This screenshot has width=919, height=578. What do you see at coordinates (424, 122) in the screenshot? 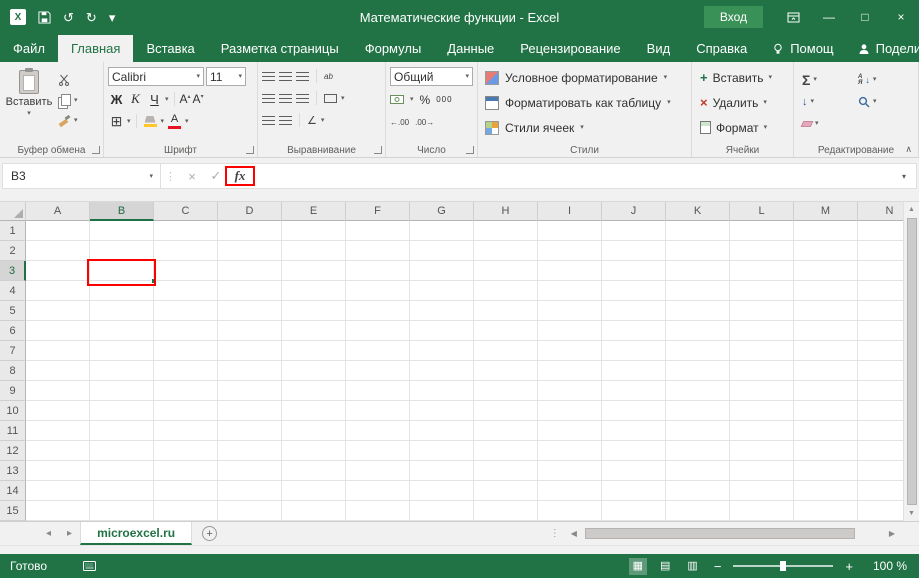
I see `decrease-decimal-button: .00→` at bounding box center [424, 122].